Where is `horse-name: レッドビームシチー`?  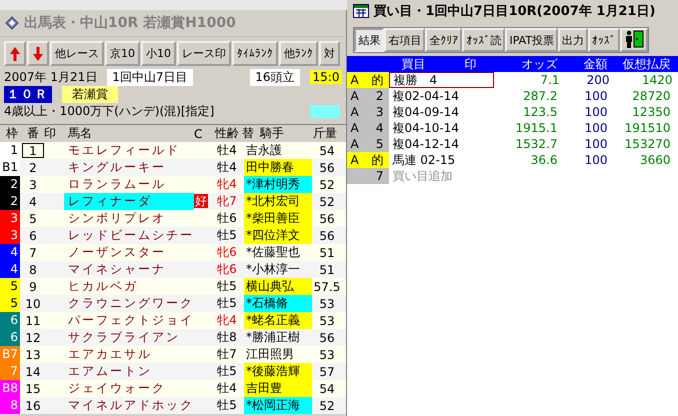 horse-name: レッドビームシチー is located at coordinates (129, 235).